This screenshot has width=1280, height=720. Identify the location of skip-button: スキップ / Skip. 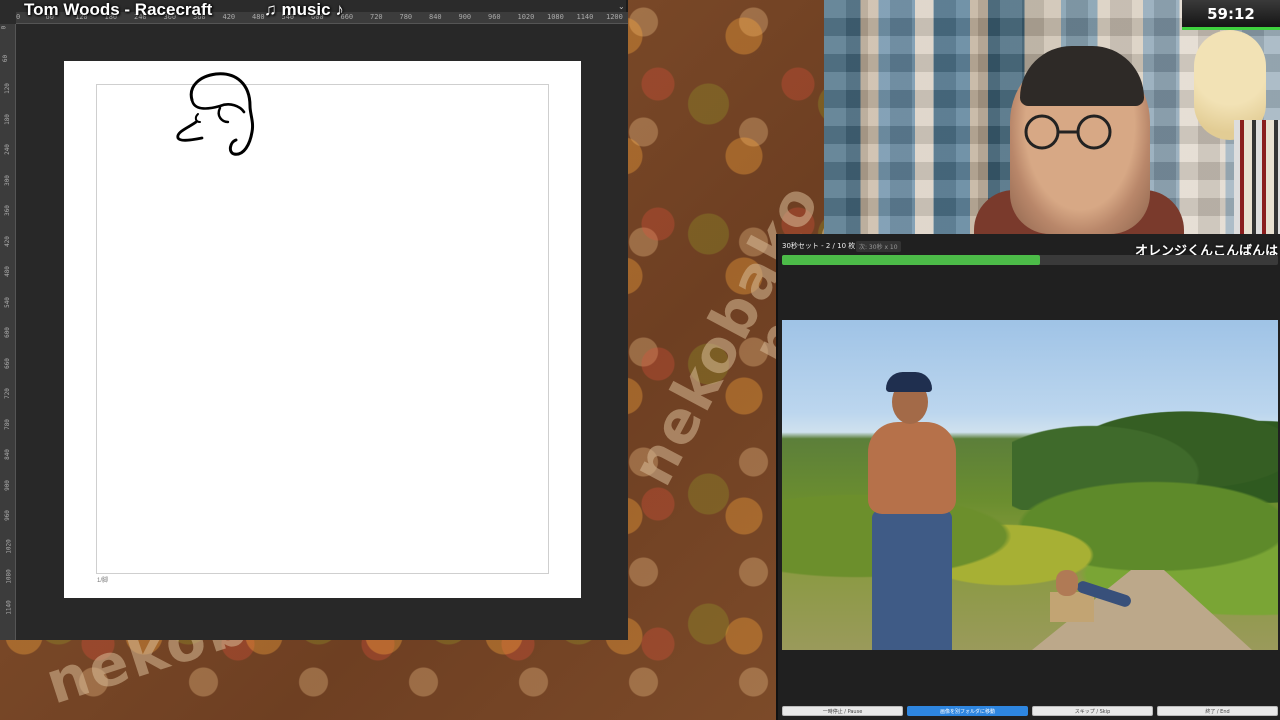
(1092, 711).